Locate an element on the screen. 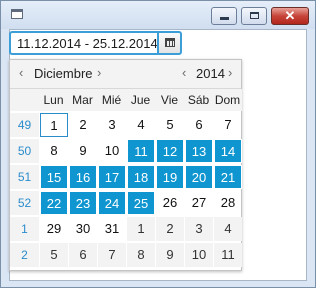 The height and width of the screenshot is (288, 320). window-icon is located at coordinates (17, 14).